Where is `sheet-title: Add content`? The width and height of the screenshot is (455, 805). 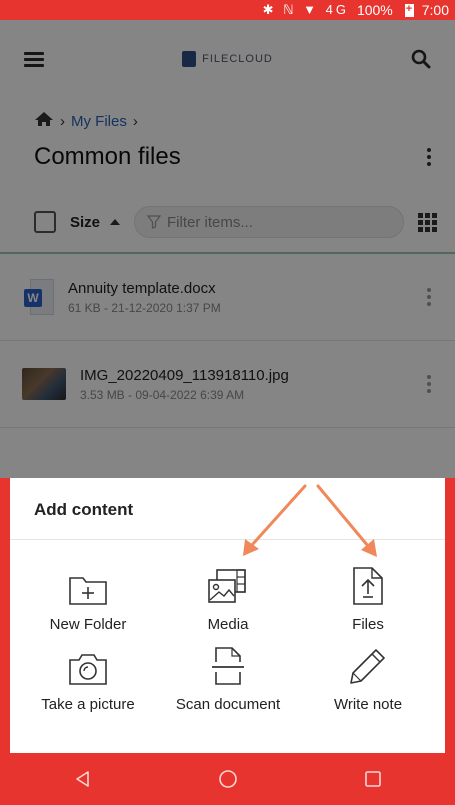
sheet-title: Add content is located at coordinates (84, 509).